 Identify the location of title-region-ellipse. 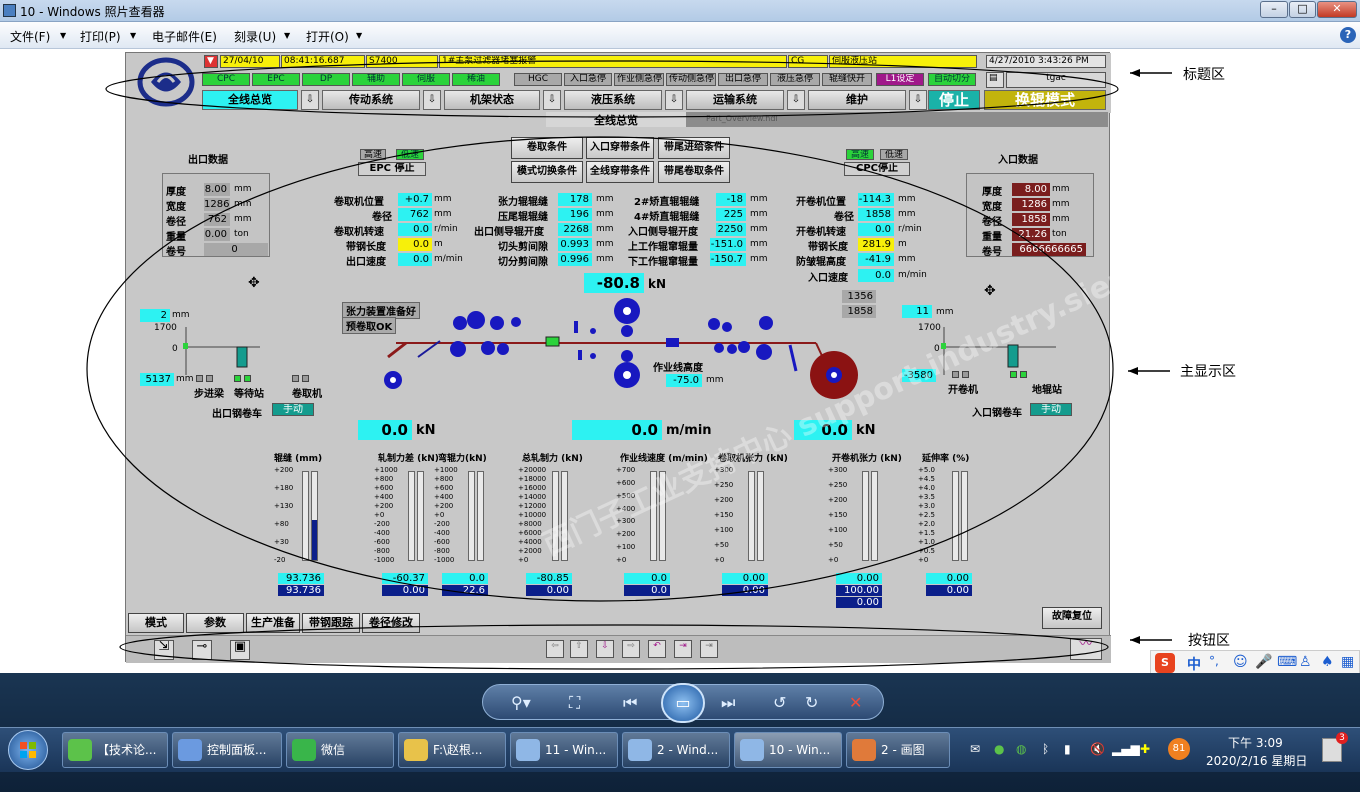
(612, 89).